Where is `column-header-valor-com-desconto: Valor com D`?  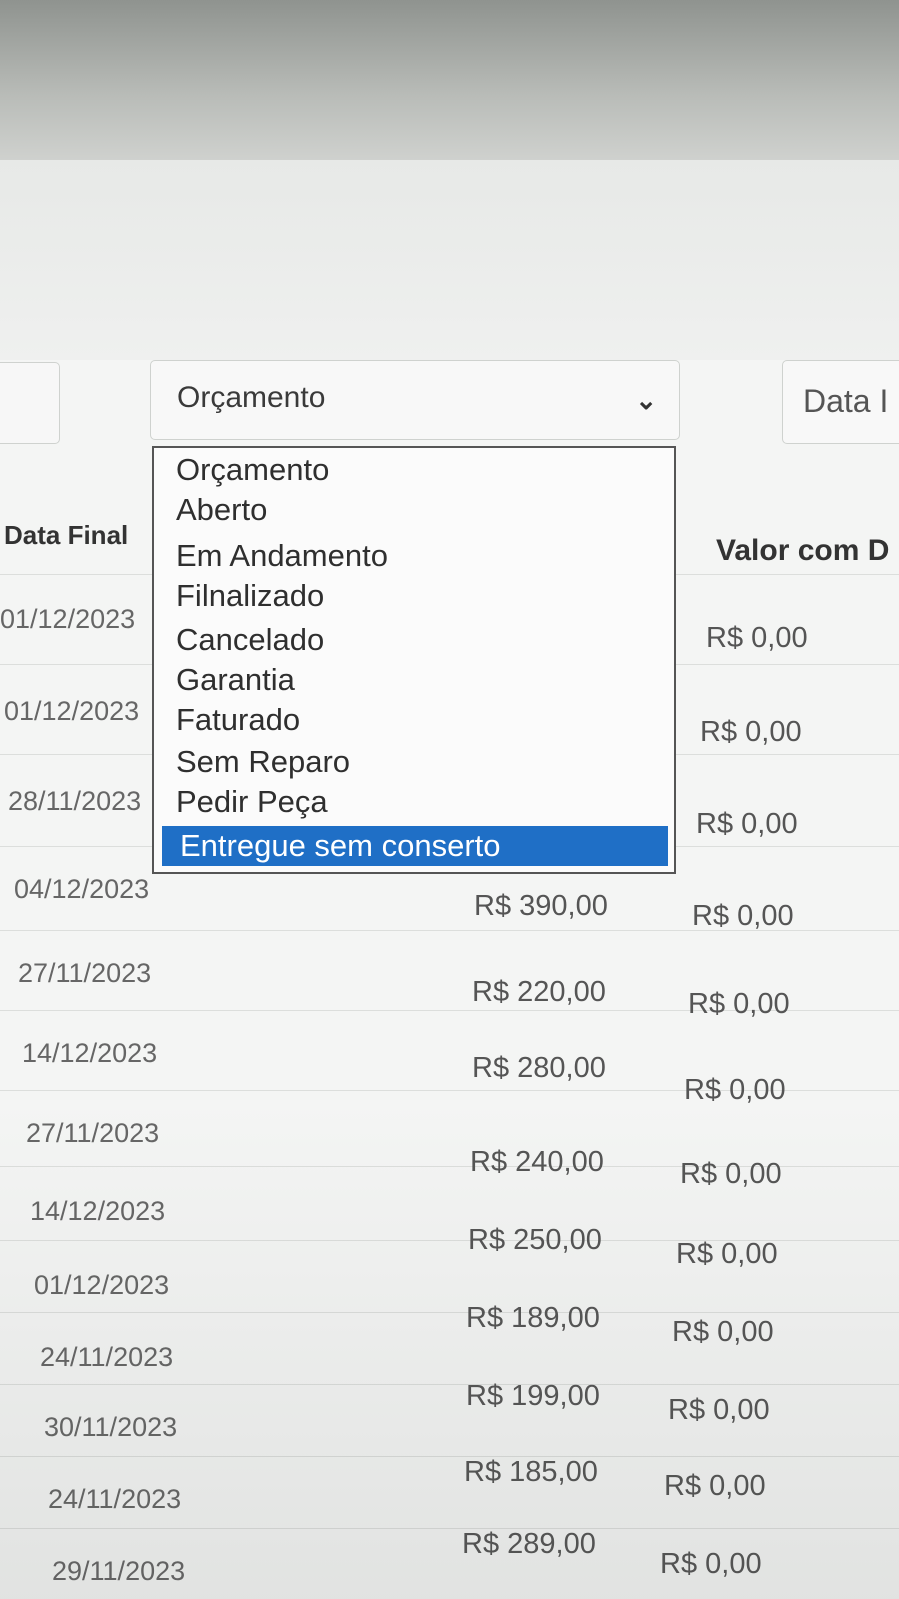
column-header-valor-com-desconto: Valor com D is located at coordinates (802, 551).